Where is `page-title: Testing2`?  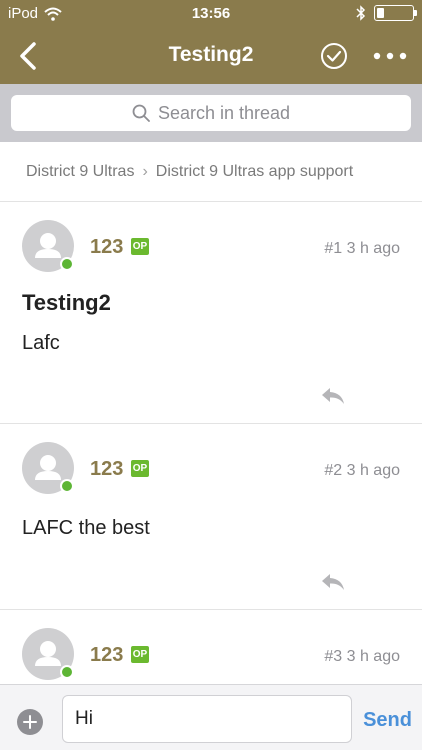
page-title: Testing2 is located at coordinates (211, 54).